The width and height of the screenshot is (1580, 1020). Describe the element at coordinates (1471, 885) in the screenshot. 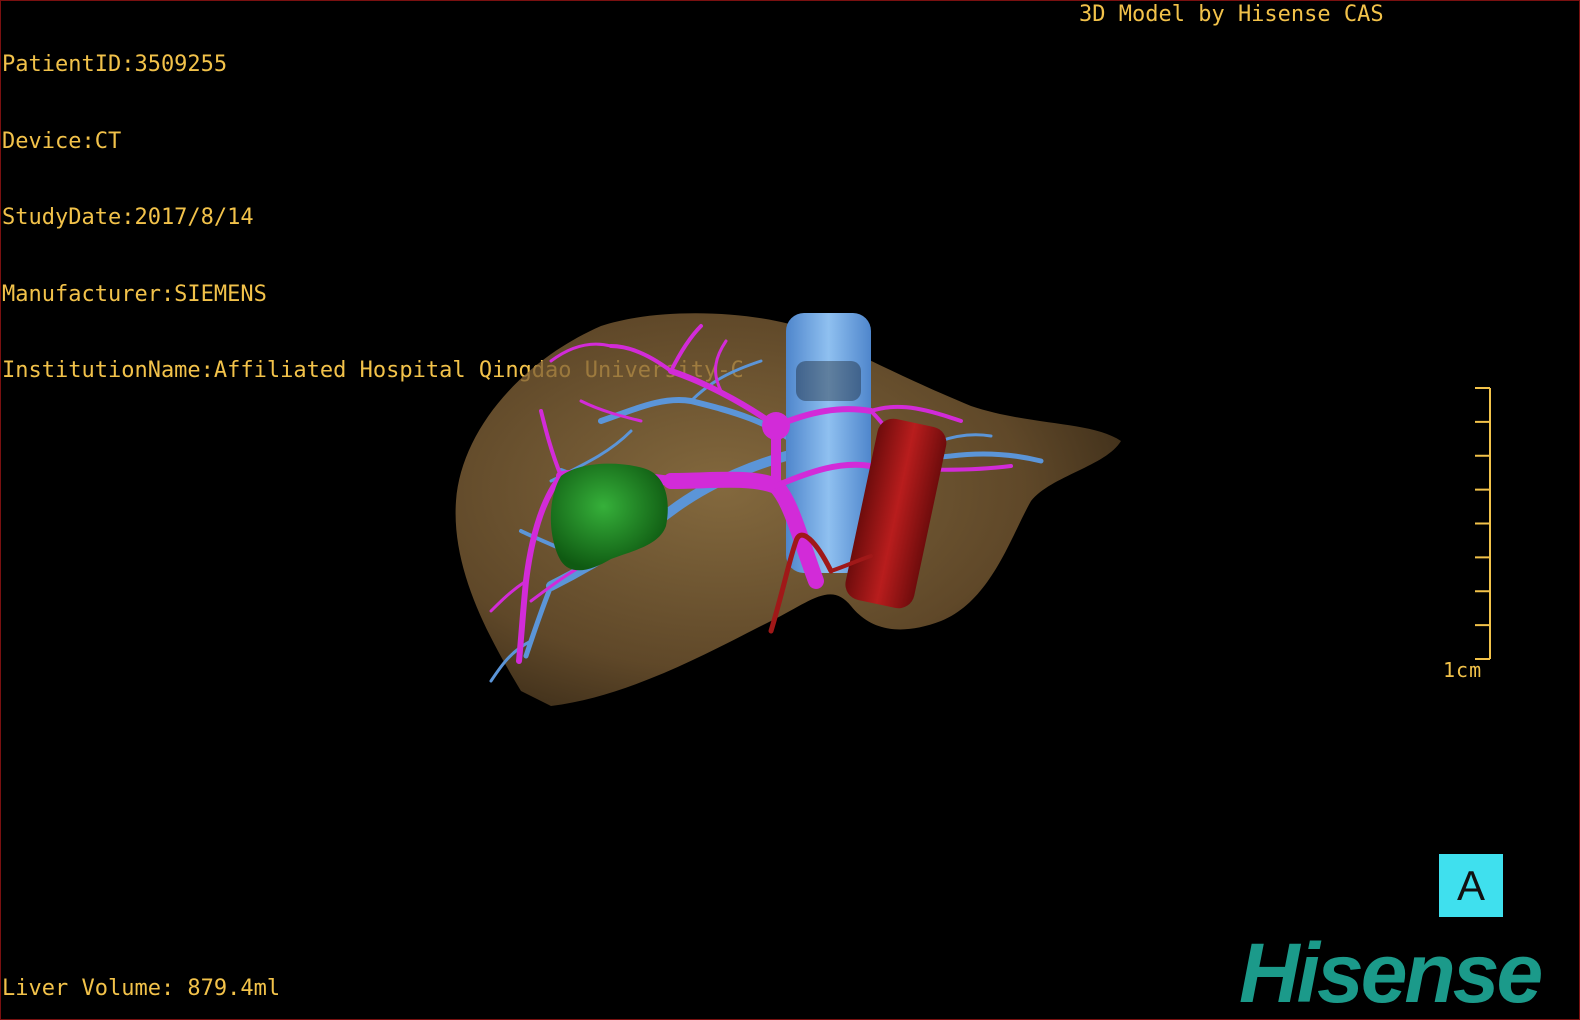

I see `orientation-cube: A` at that location.